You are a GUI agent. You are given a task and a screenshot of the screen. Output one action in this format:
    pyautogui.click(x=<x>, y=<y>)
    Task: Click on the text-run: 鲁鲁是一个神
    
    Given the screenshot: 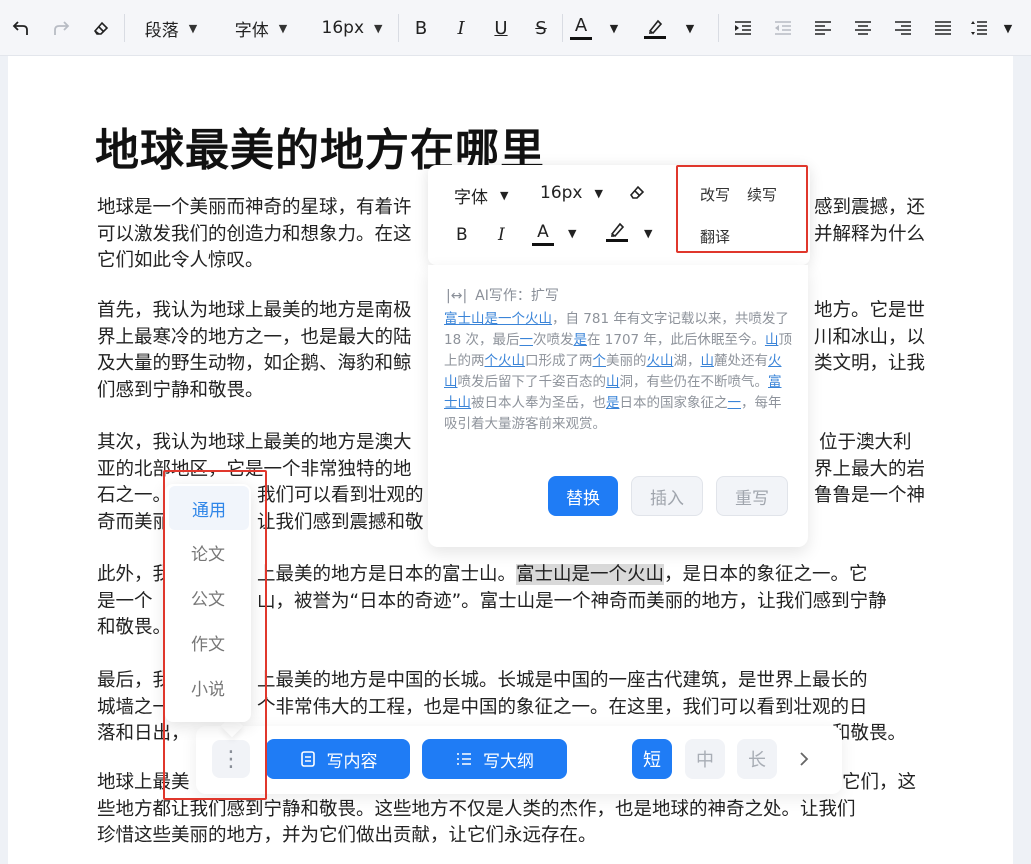 What is the action you would take?
    pyautogui.click(x=870, y=495)
    